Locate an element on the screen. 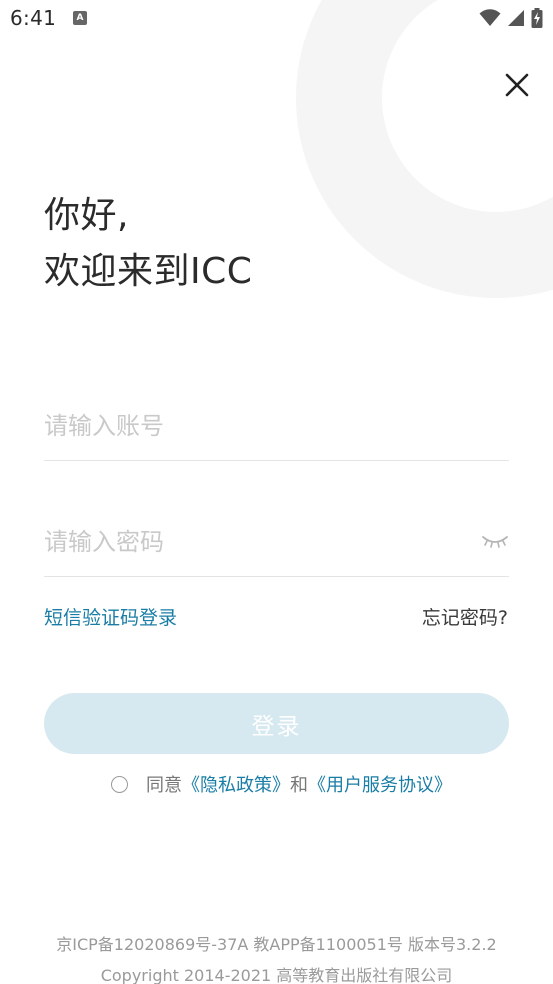 The image size is (553, 984). agreement-checkbox is located at coordinates (119, 784).